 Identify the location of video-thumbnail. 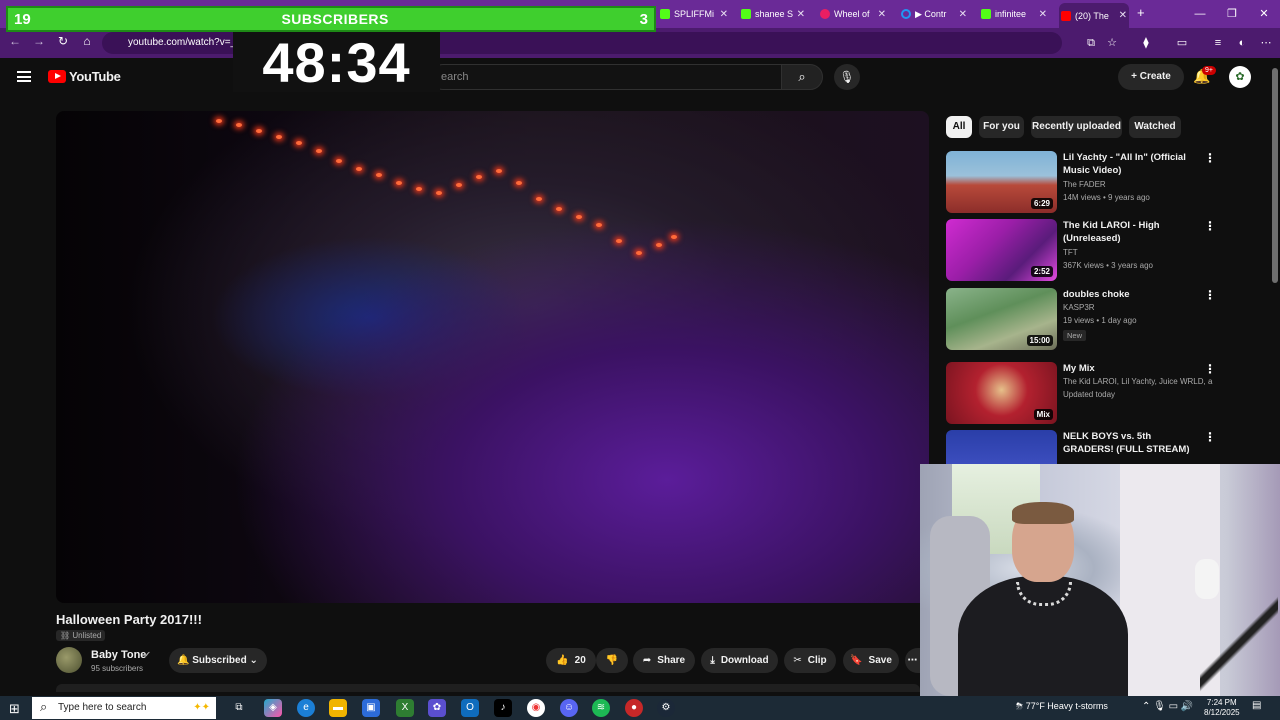
(1001, 447).